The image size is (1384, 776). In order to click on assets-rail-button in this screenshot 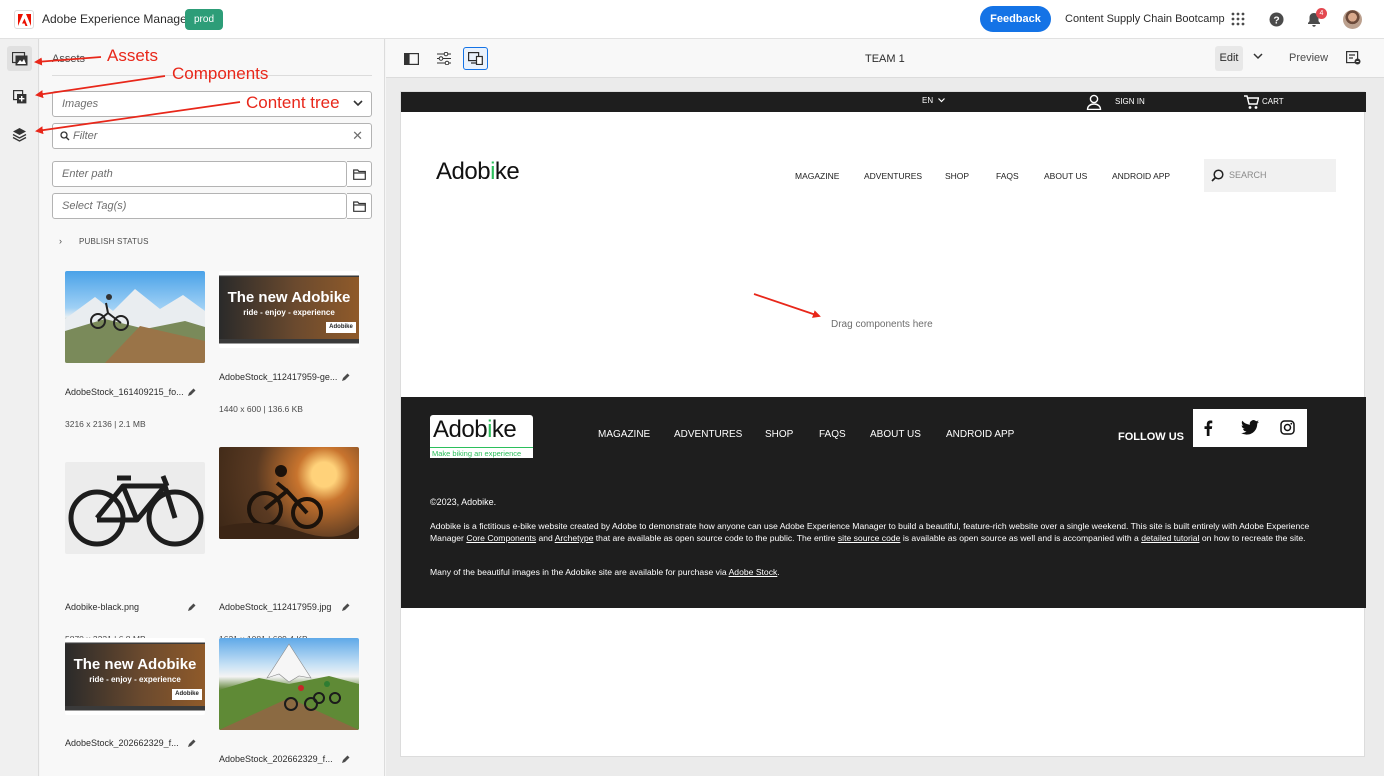, I will do `click(19, 58)`.